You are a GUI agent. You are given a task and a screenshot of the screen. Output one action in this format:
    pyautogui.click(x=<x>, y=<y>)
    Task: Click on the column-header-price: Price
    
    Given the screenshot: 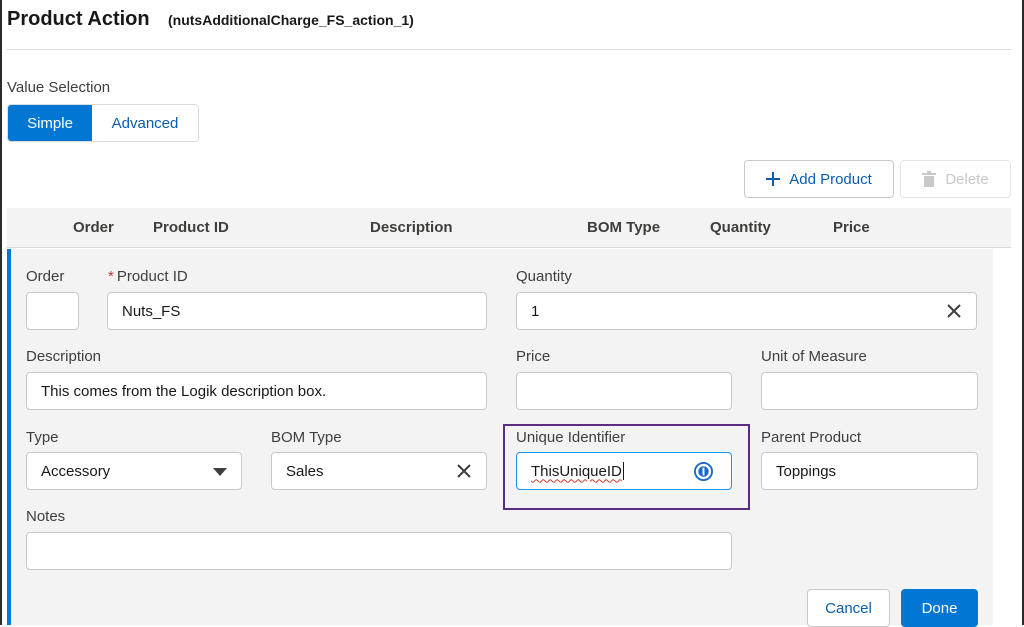 What is the action you would take?
    pyautogui.click(x=851, y=227)
    